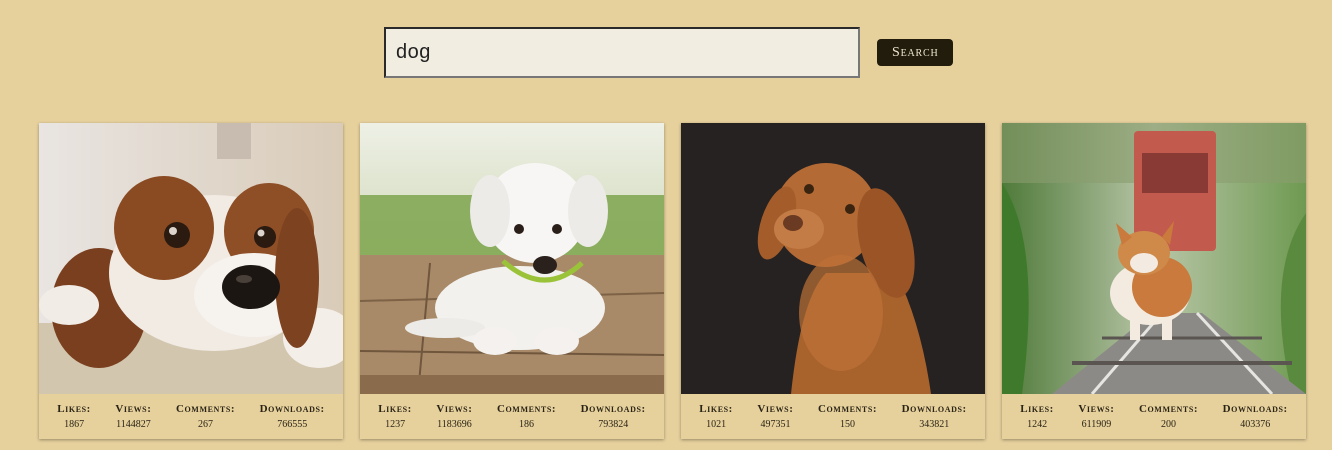  What do you see at coordinates (292, 424) in the screenshot?
I see `downloads-value: 766555` at bounding box center [292, 424].